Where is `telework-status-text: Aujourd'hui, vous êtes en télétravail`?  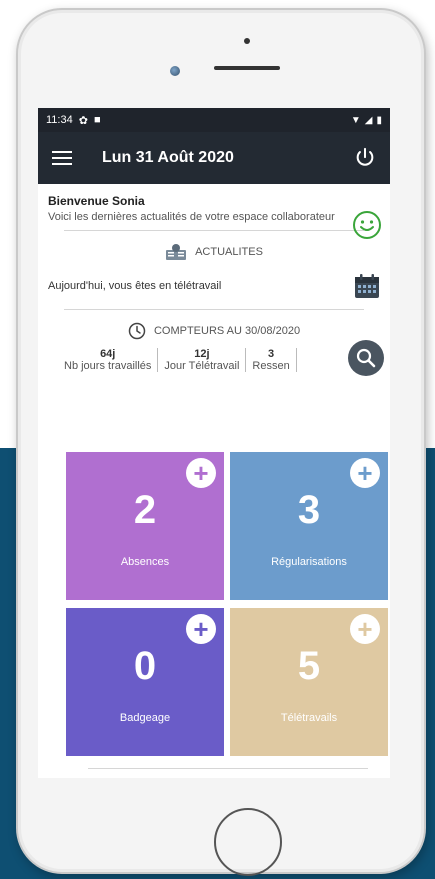
telework-status-text: Aujourd'hui, vous êtes en télétravail is located at coordinates (135, 286).